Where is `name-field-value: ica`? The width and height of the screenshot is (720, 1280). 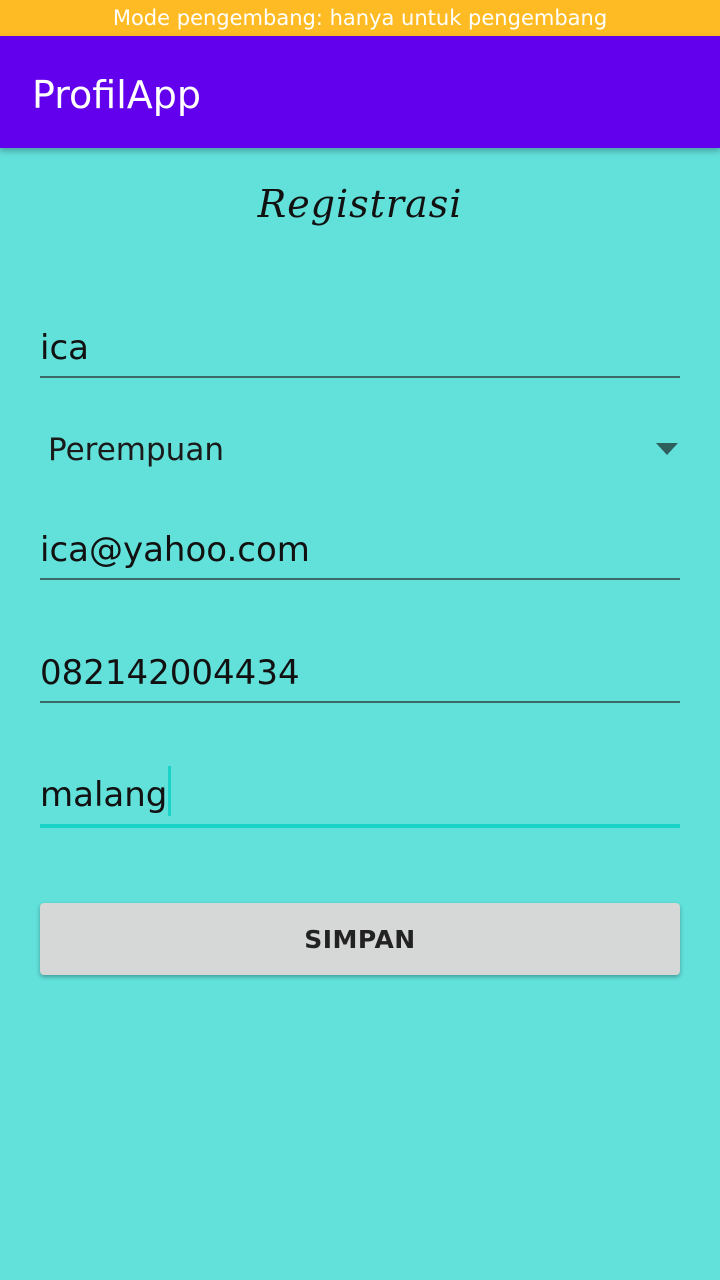
name-field-value: ica is located at coordinates (64, 348).